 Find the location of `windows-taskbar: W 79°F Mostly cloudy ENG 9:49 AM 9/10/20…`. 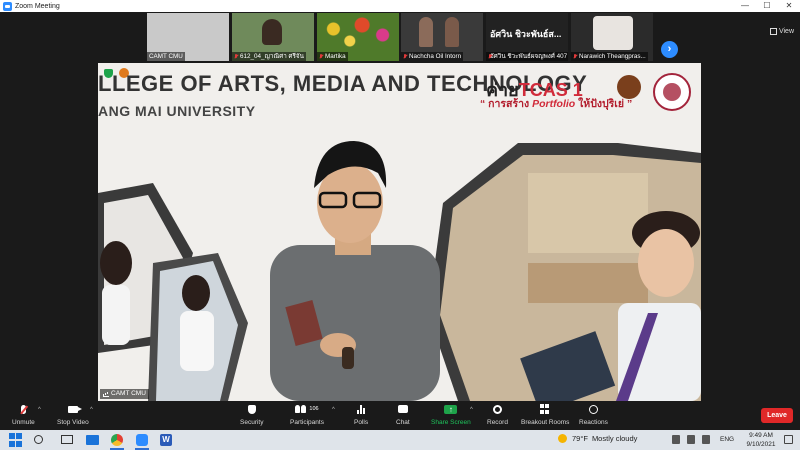

windows-taskbar: W 79°F Mostly cloudy ENG 9:49 AM 9/10/20… is located at coordinates (400, 440).